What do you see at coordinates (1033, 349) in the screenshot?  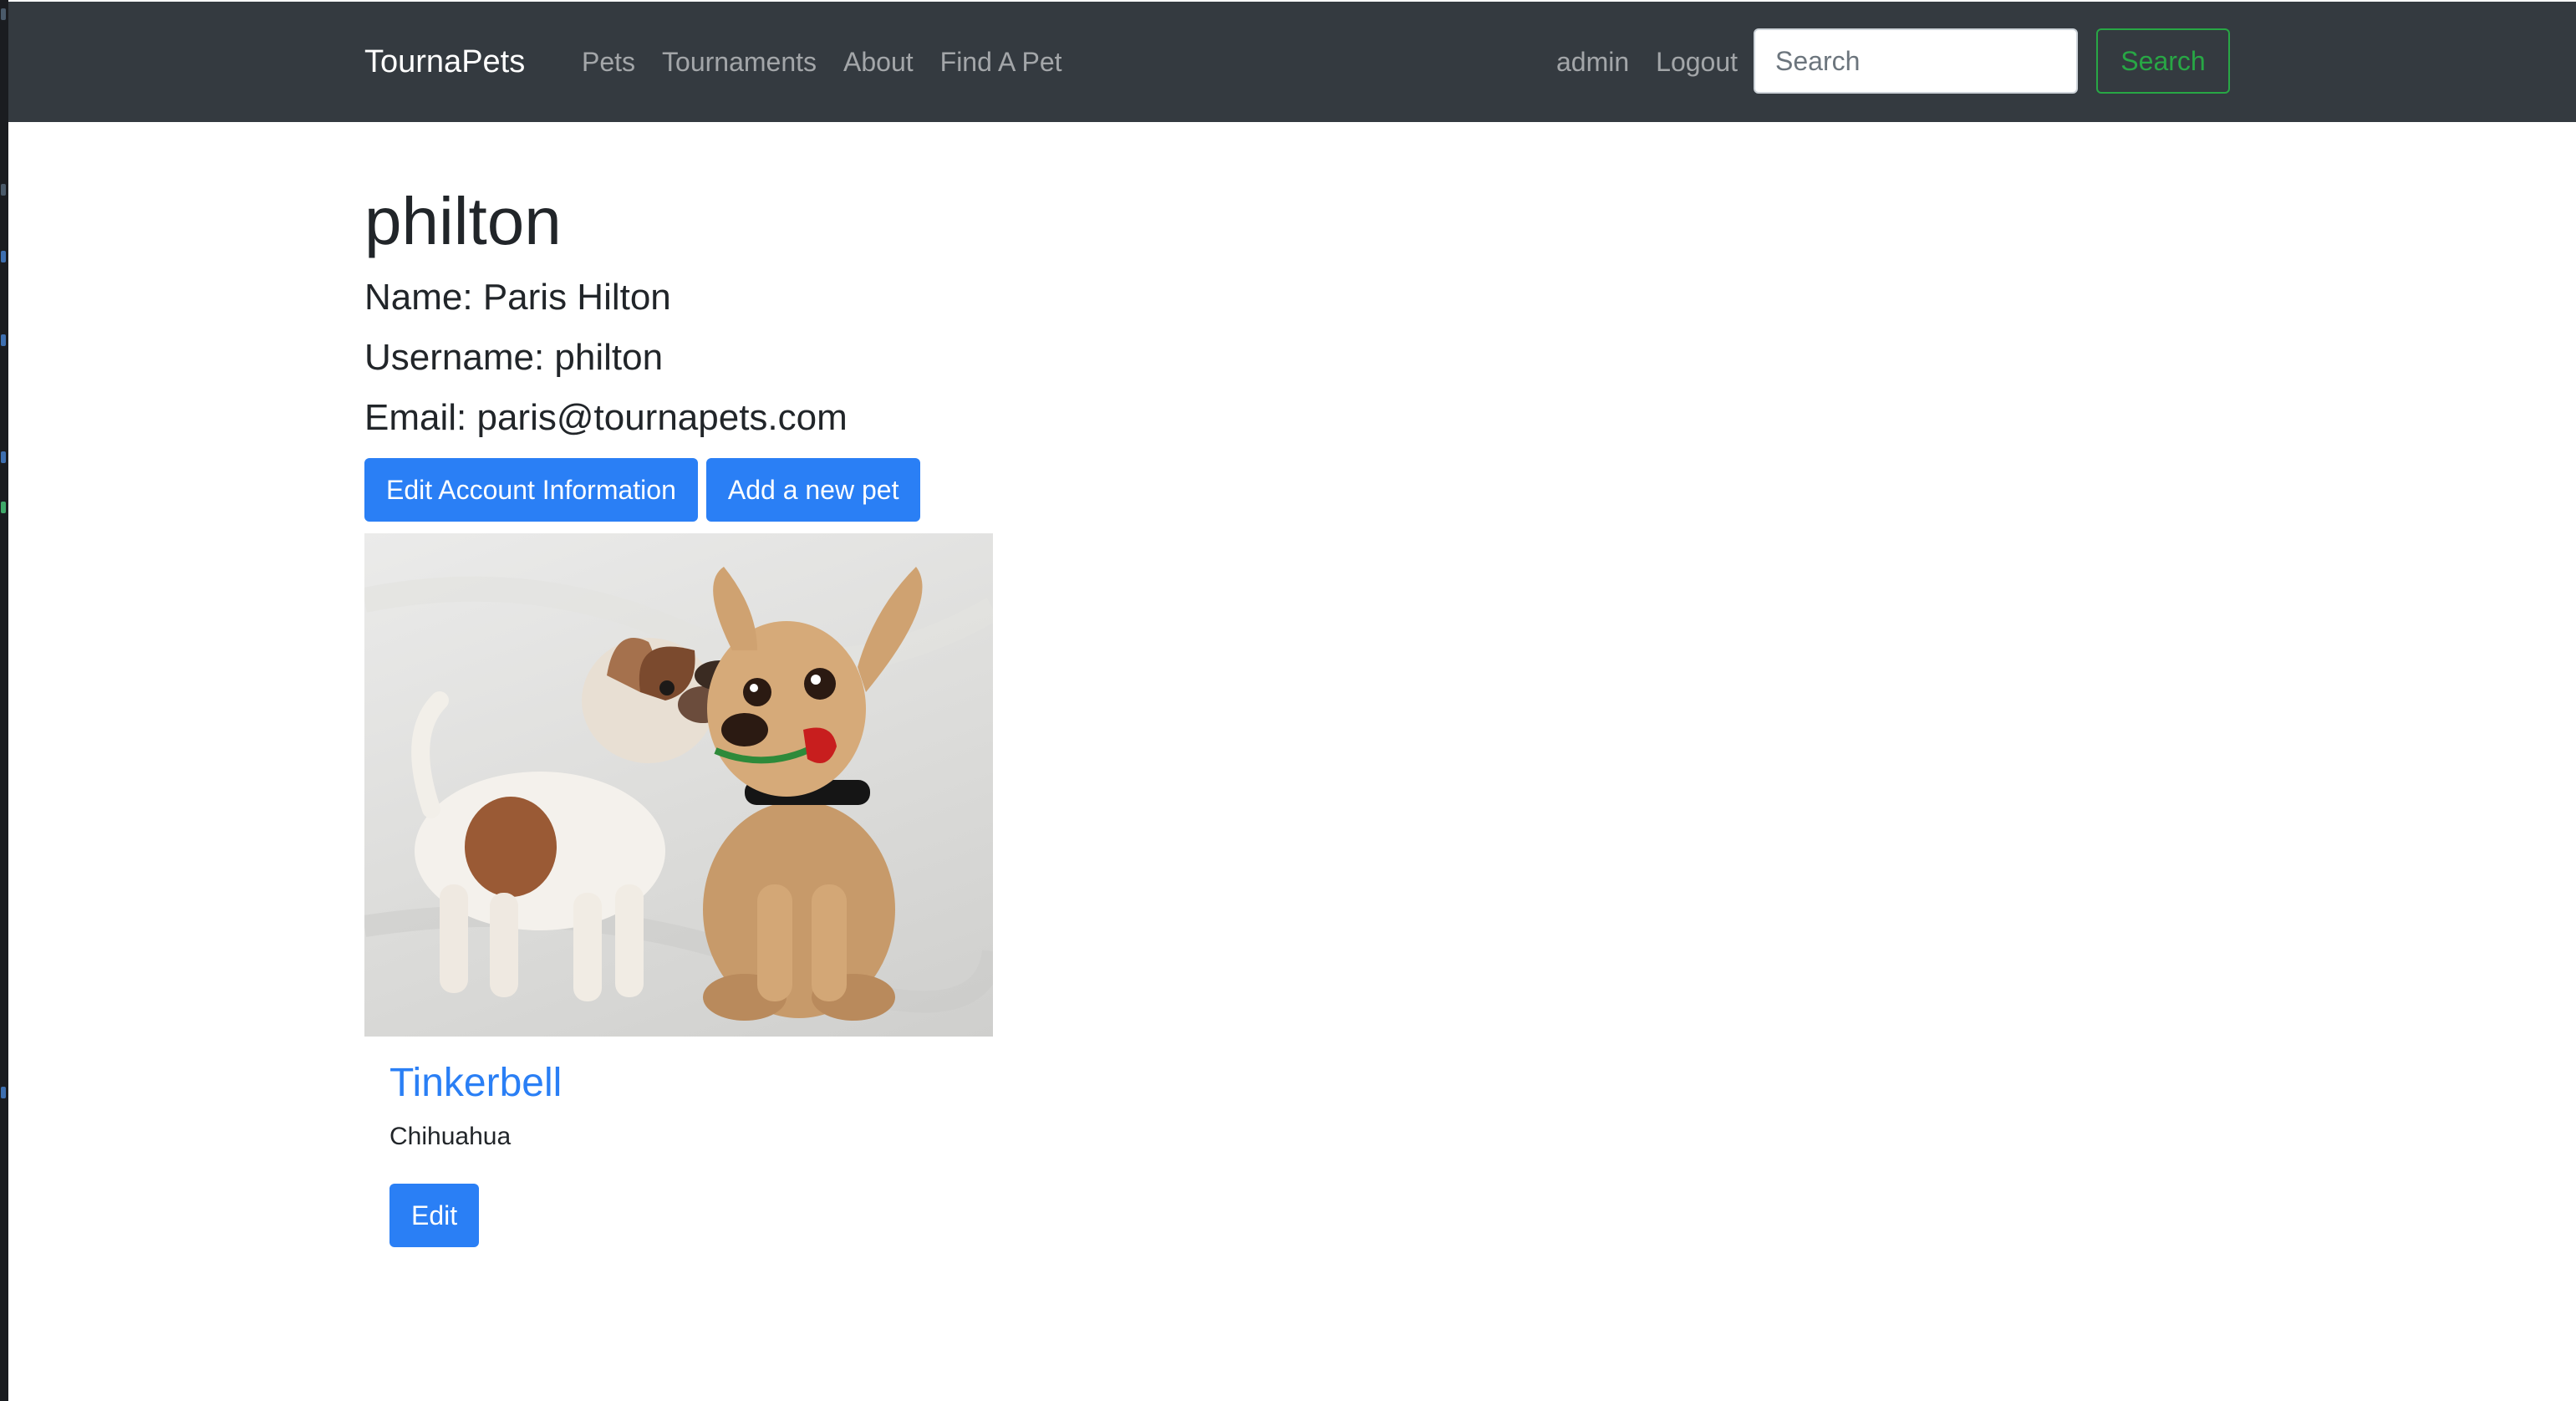 I see `profile-section: philton Name: Paris Hilton Username` at bounding box center [1033, 349].